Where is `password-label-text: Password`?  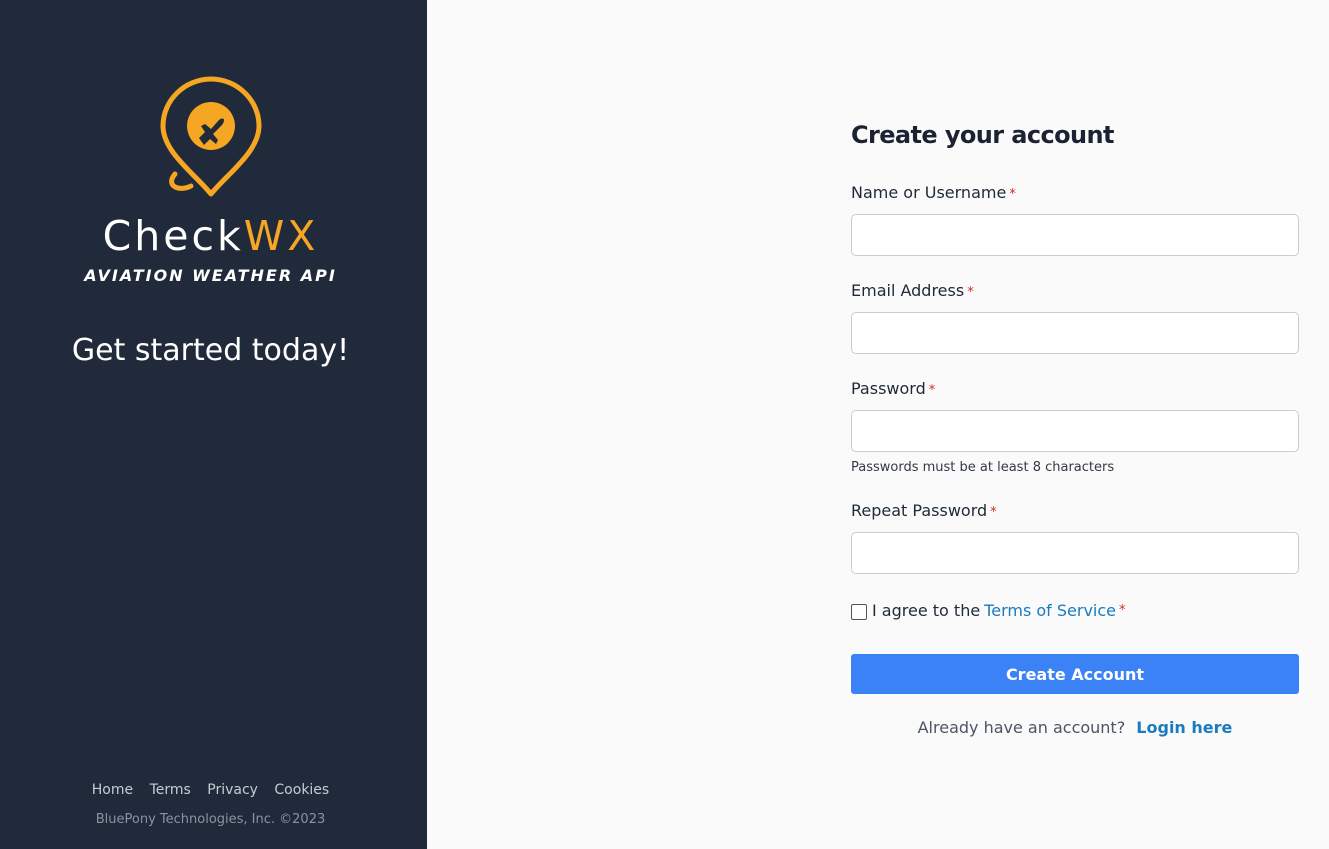
password-label-text: Password is located at coordinates (888, 388).